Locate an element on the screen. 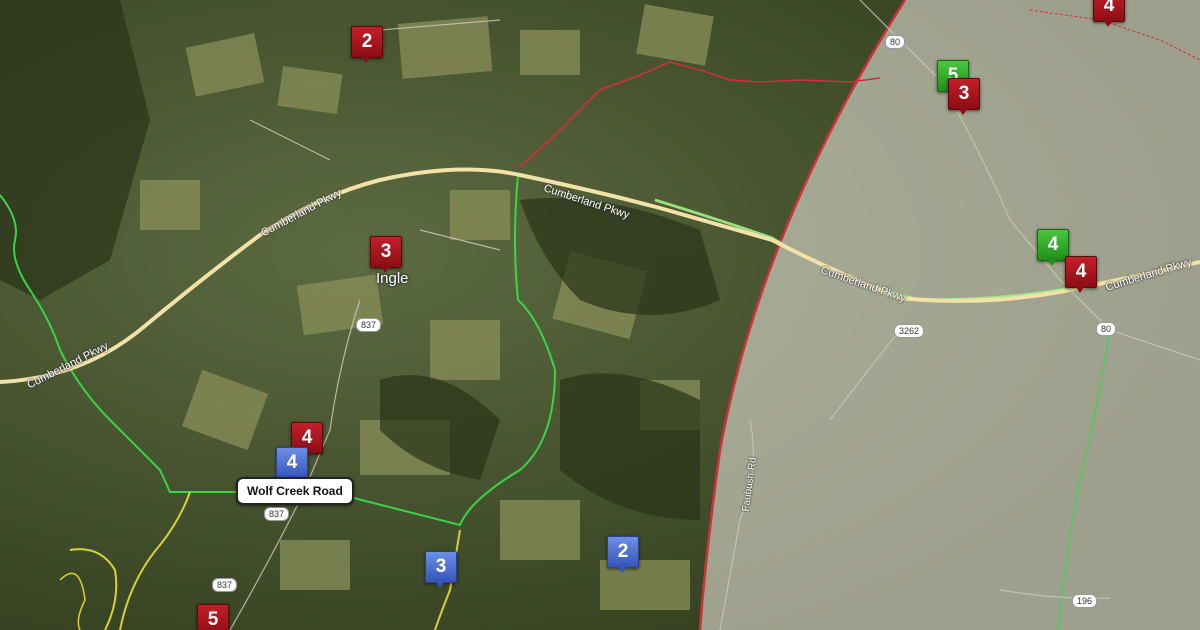 This screenshot has width=1200, height=630. map-marker: 5 is located at coordinates (213, 617).